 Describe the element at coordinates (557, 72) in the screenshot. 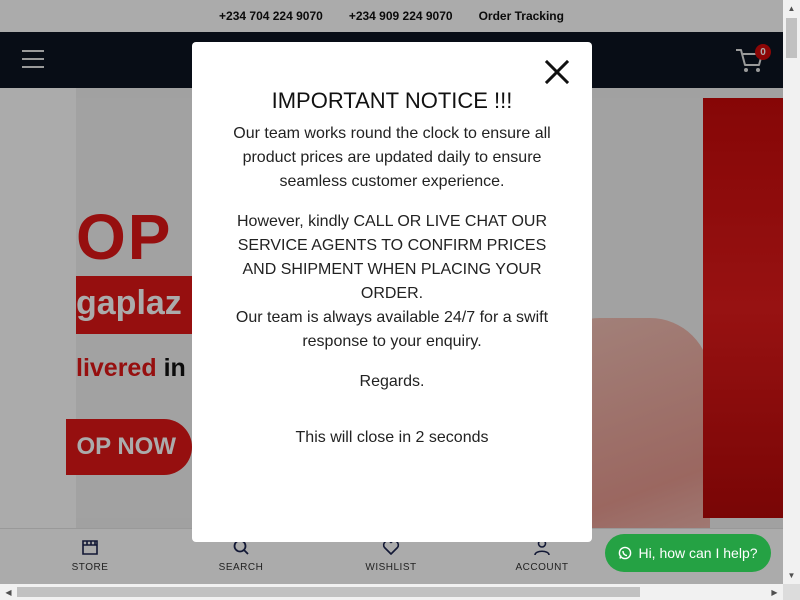

I see `close-icon` at that location.